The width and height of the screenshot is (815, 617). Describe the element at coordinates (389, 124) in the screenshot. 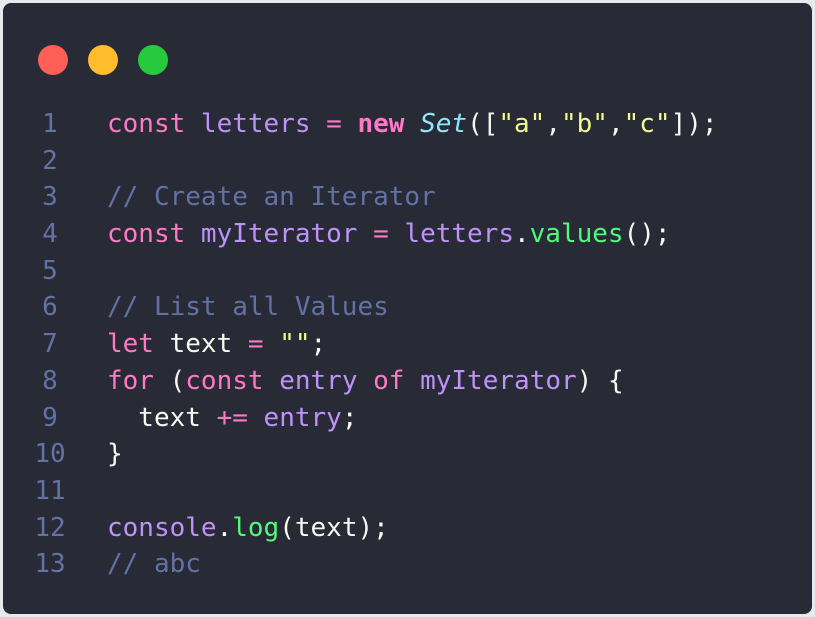

I see `code-token: new` at that location.